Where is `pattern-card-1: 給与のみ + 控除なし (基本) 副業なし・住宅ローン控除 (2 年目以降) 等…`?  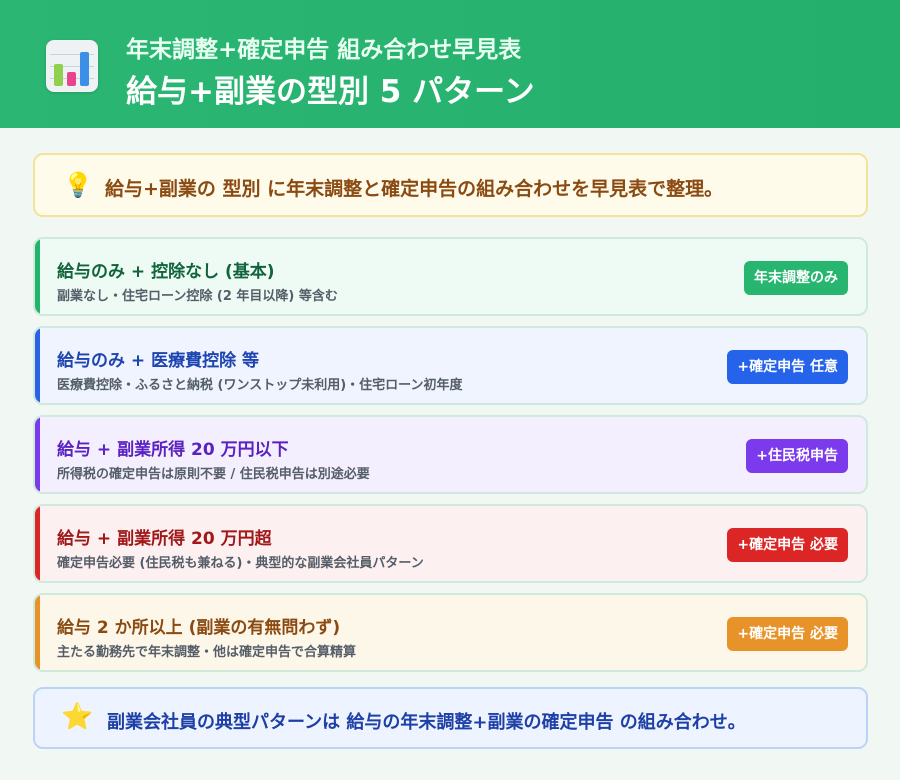
pattern-card-1: 給与のみ + 控除なし (基本) 副業なし・住宅ローン控除 (2 年目以降) 等… is located at coordinates (450, 276).